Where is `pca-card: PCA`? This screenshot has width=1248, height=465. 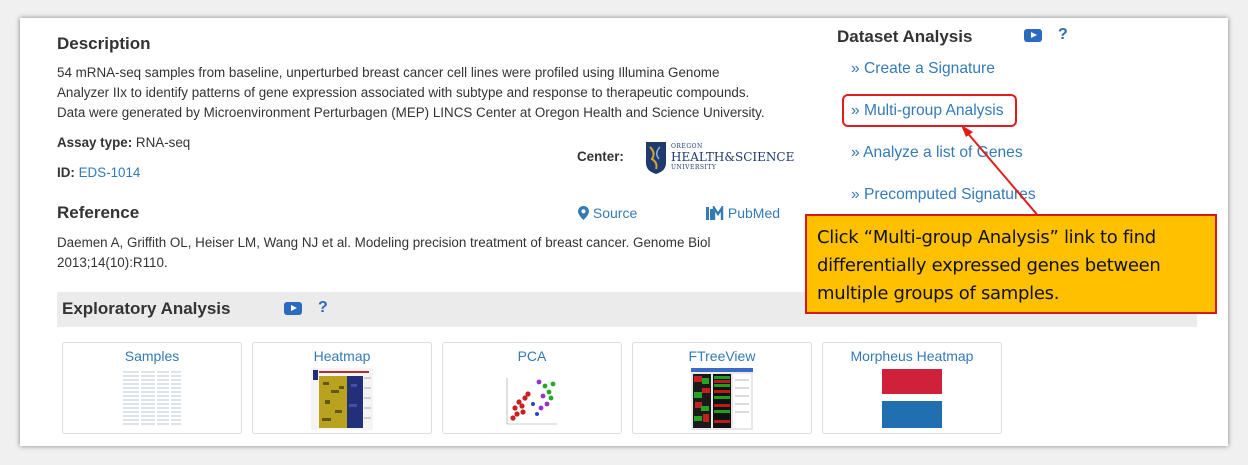 pca-card: PCA is located at coordinates (532, 388).